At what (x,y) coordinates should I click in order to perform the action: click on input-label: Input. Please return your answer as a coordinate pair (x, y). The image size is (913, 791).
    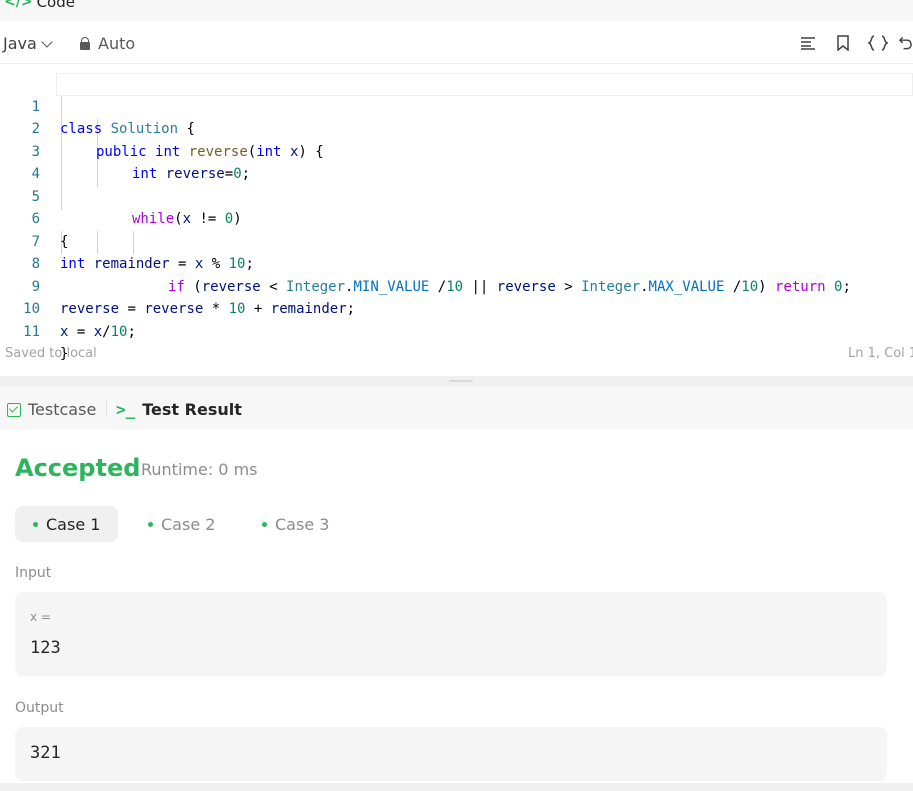
    Looking at the image, I should click on (33, 573).